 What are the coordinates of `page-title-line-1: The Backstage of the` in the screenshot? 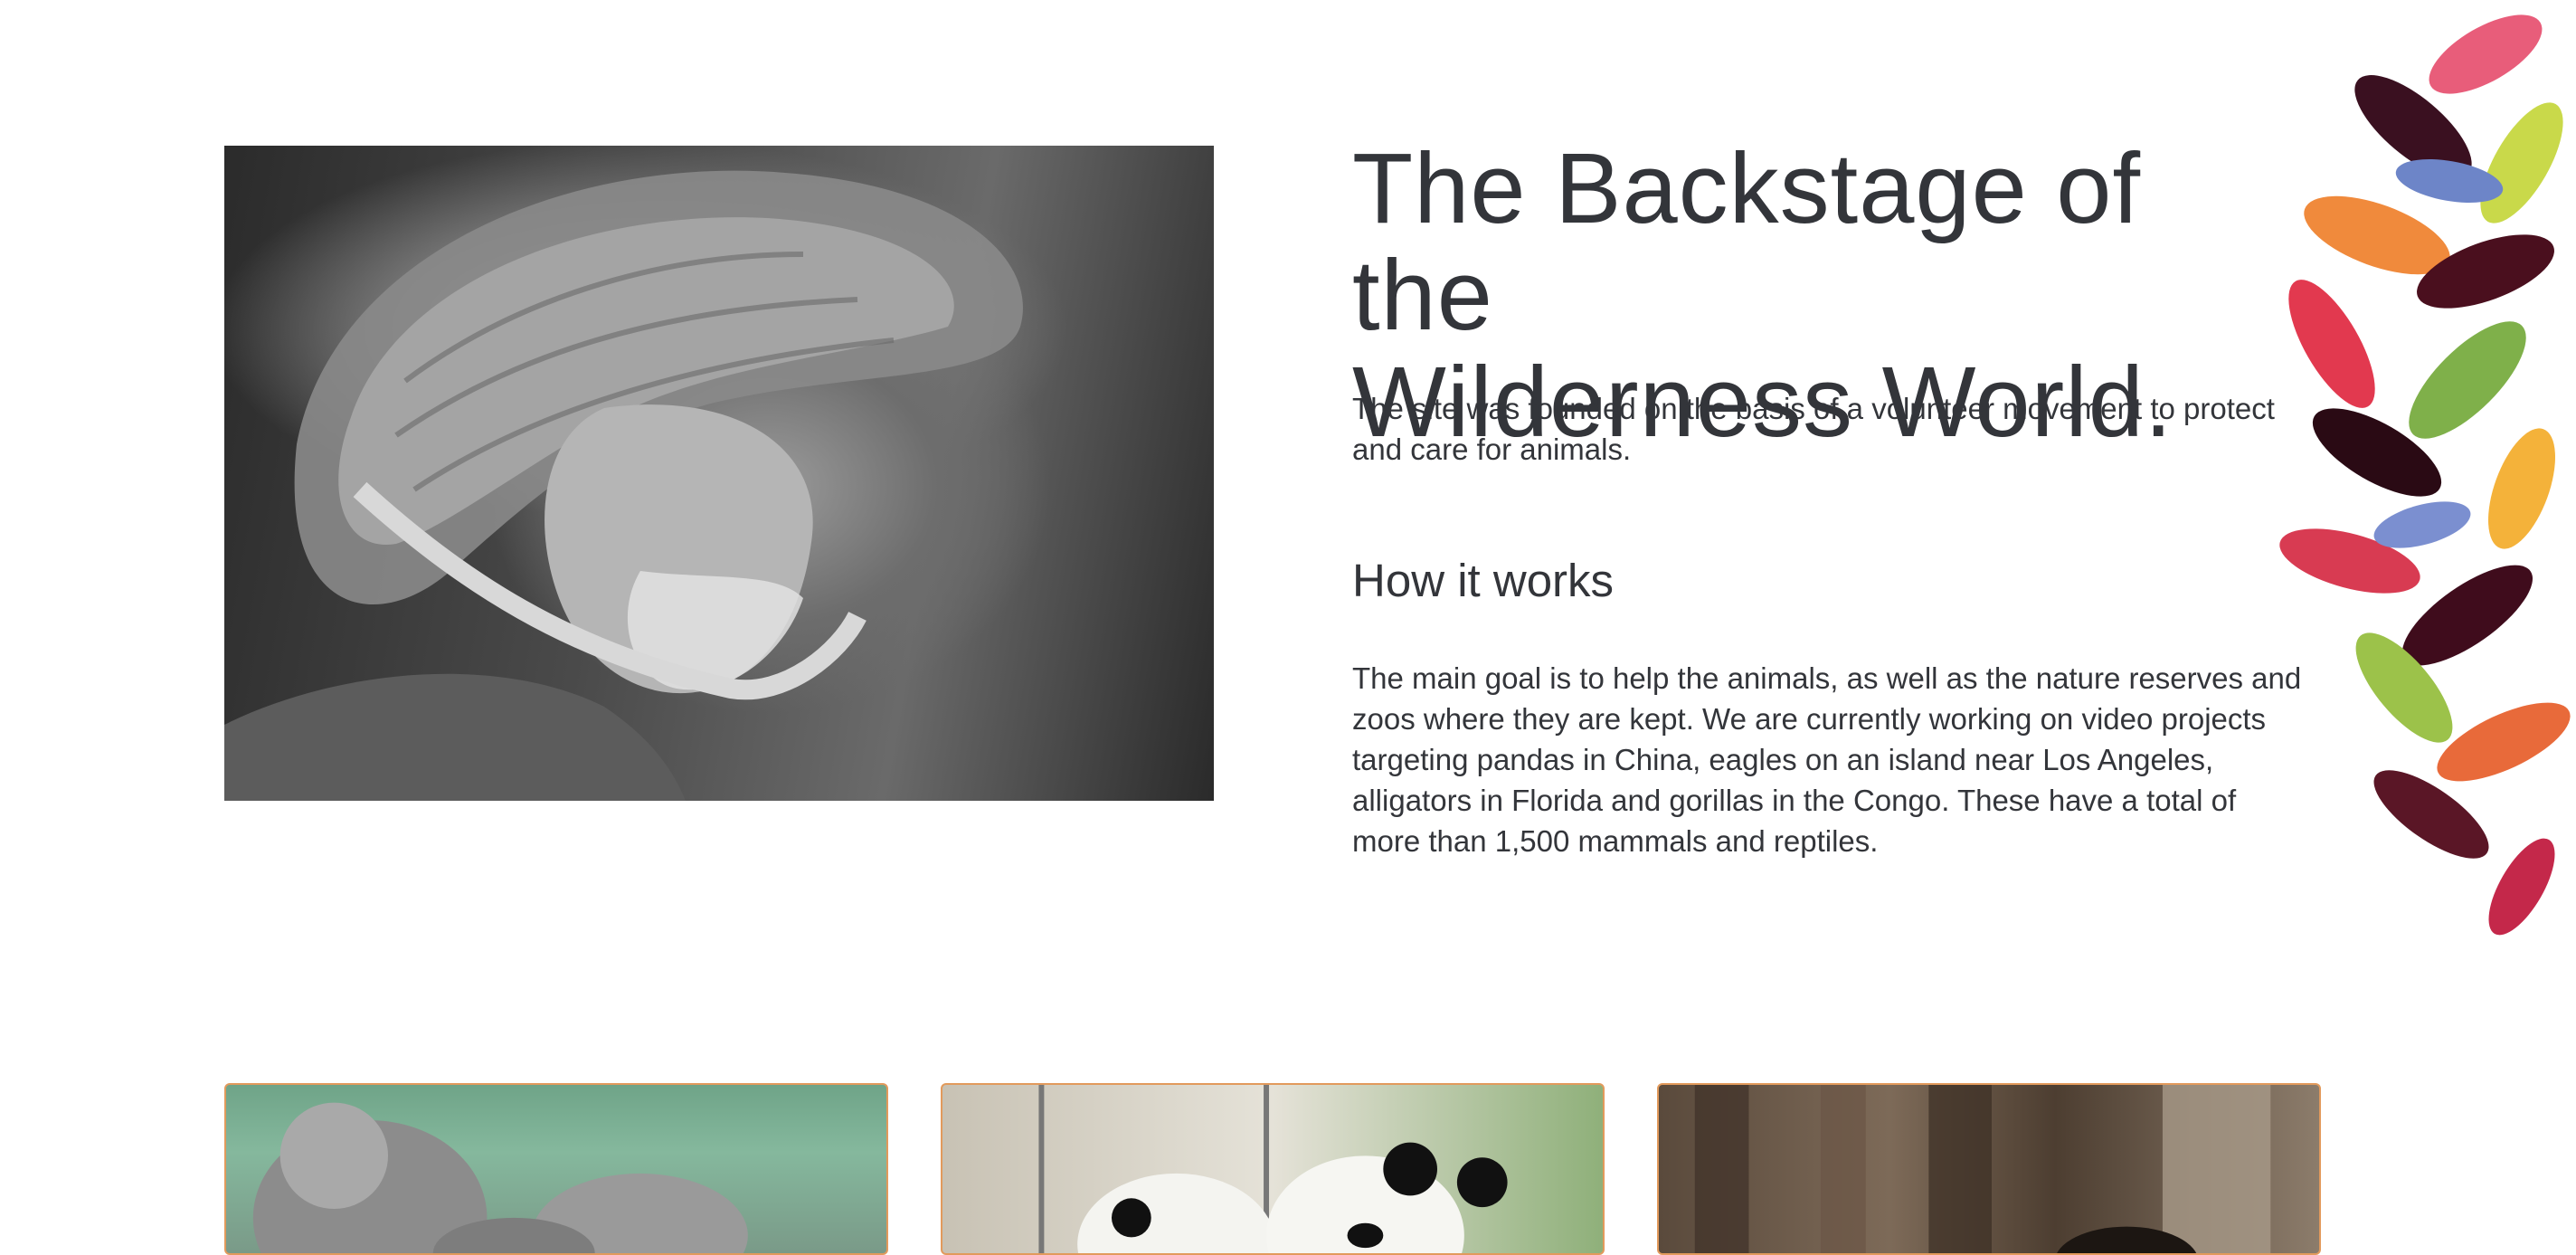 It's located at (1747, 242).